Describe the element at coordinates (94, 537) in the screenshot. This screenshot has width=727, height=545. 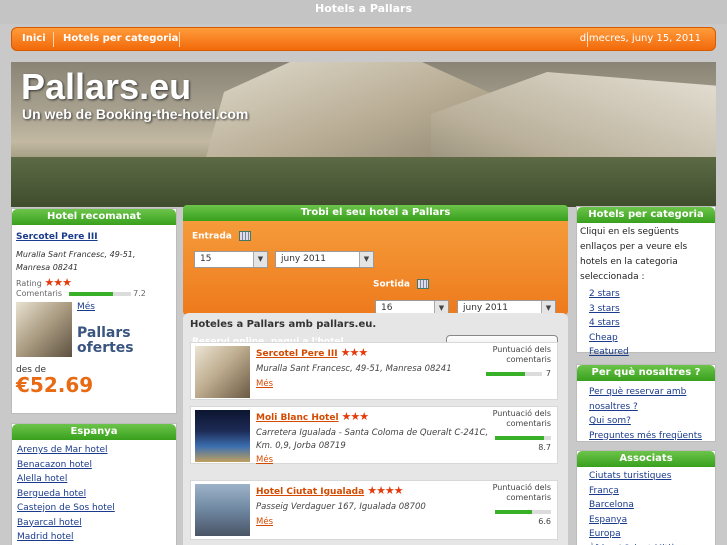
I see `spain-hotel-link: Madrid hotel` at that location.